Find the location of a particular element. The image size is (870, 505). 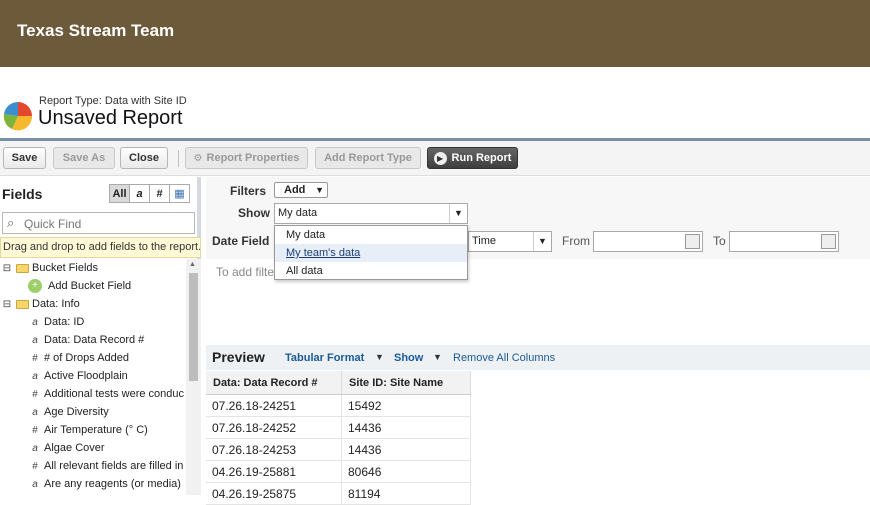

field-item: a Are any reagents (or media) is located at coordinates (93, 484).